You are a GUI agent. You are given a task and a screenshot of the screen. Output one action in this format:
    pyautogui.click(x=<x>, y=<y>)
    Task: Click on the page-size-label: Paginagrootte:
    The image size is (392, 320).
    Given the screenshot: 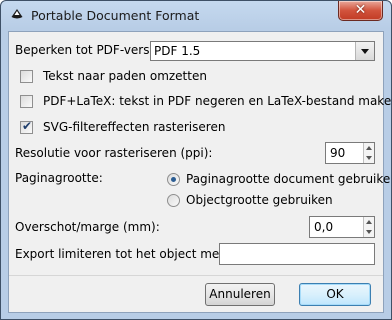 What is the action you would take?
    pyautogui.click(x=59, y=178)
    